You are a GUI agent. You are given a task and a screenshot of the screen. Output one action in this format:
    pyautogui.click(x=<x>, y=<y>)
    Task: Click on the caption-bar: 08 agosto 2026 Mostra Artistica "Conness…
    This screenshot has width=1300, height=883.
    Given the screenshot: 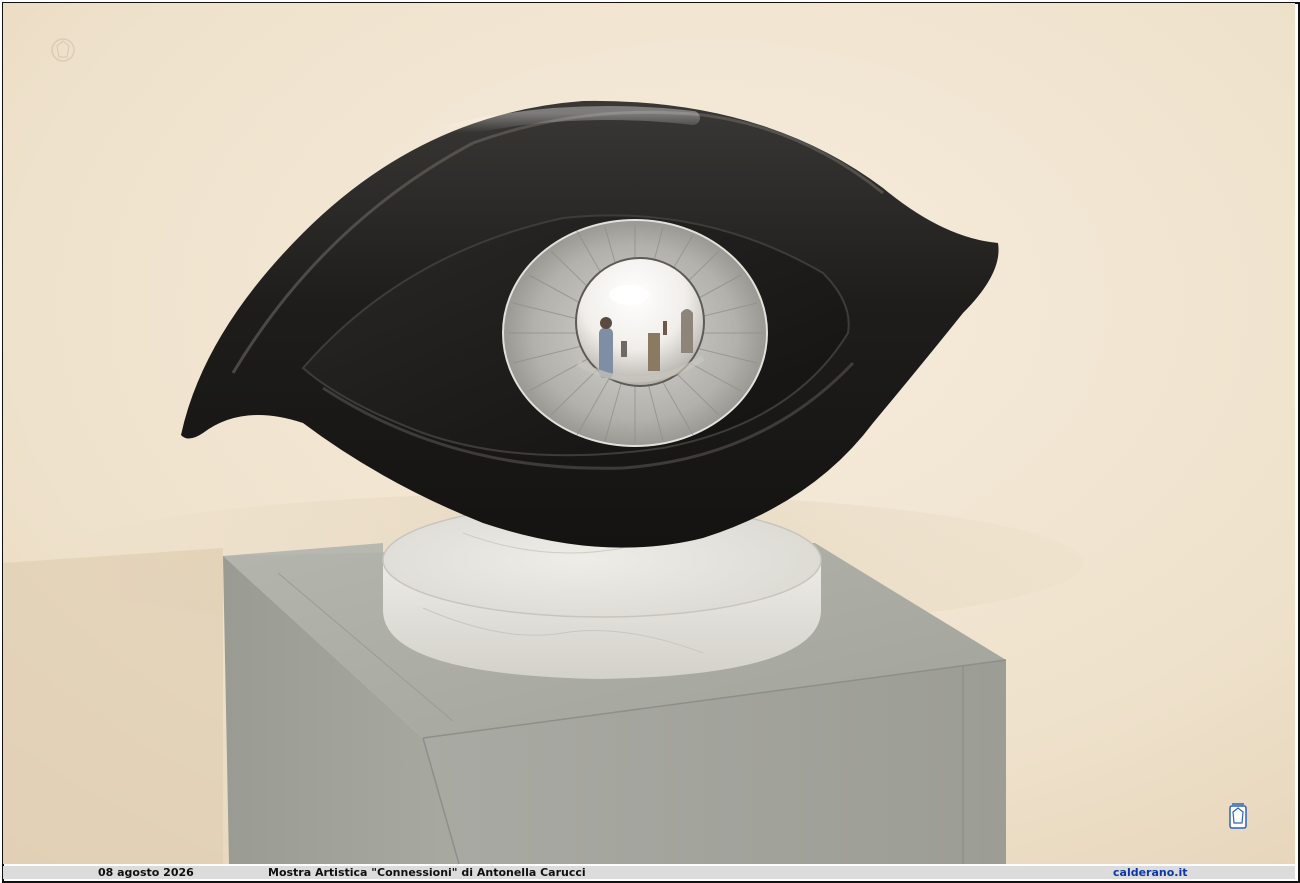 What is the action you would take?
    pyautogui.click(x=649, y=872)
    